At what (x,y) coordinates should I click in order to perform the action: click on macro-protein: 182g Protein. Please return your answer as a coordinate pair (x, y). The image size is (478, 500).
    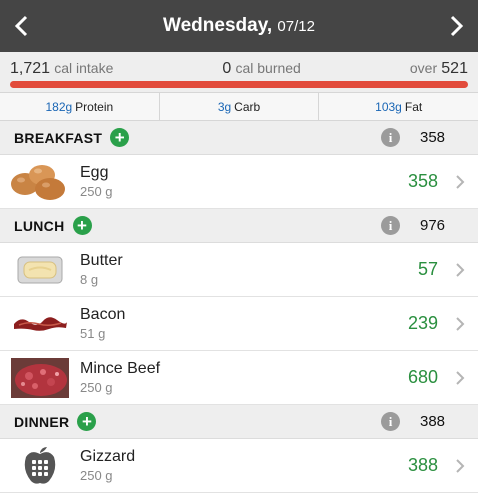
    Looking at the image, I should click on (80, 106).